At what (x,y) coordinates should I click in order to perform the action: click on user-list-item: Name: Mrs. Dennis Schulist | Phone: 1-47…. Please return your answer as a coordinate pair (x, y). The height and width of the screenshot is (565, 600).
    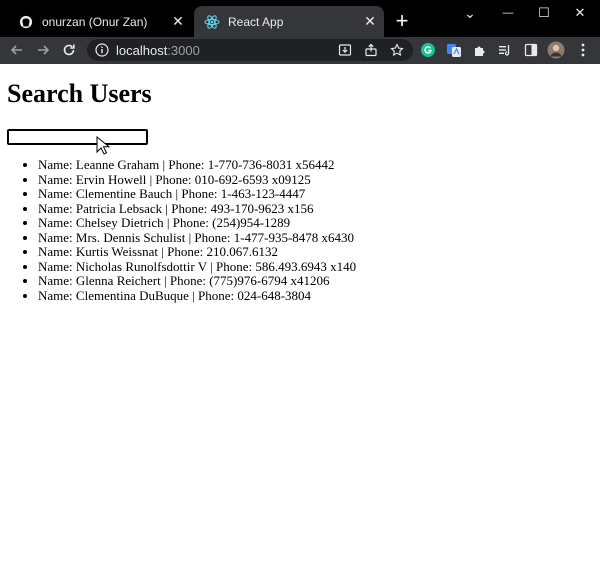
    Looking at the image, I should click on (197, 237).